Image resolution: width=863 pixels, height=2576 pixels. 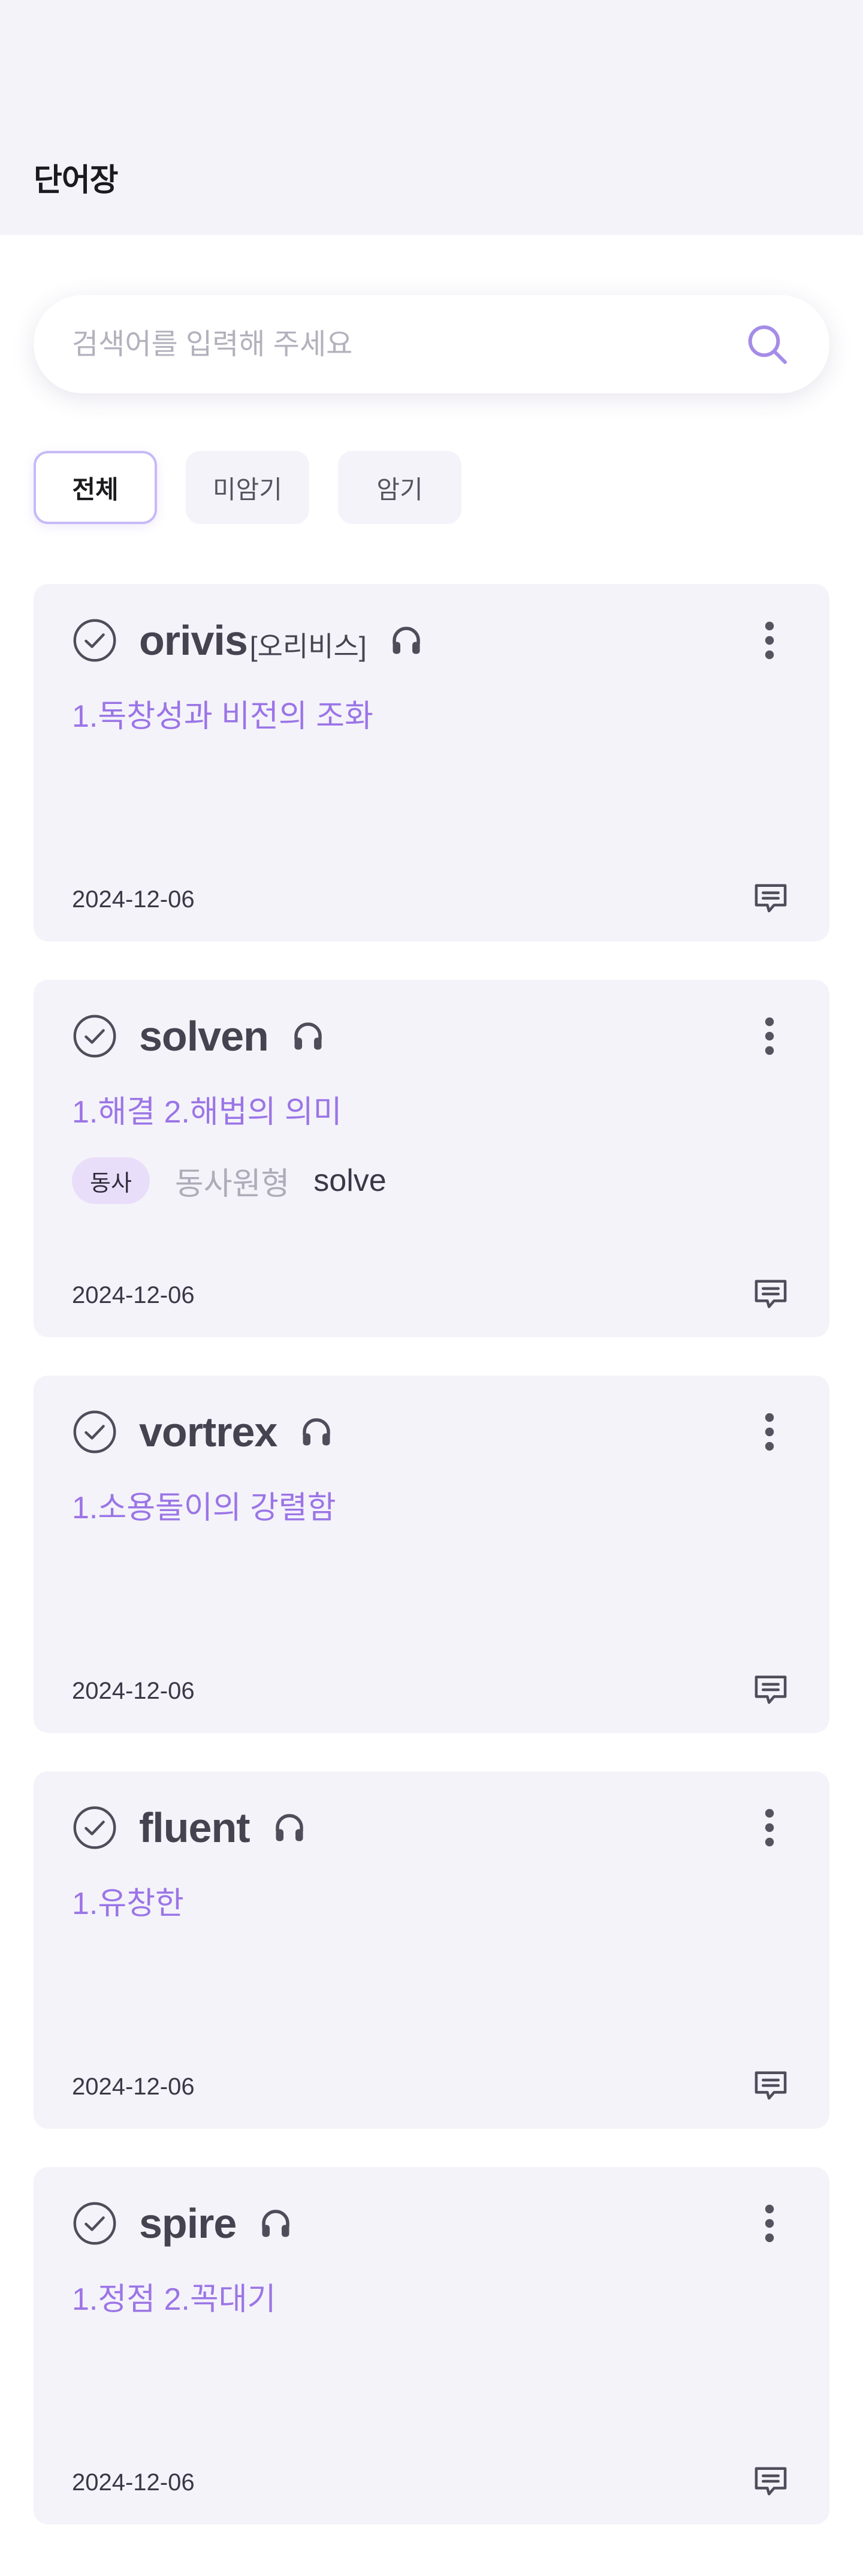 I want to click on word: solven, so click(x=204, y=1036).